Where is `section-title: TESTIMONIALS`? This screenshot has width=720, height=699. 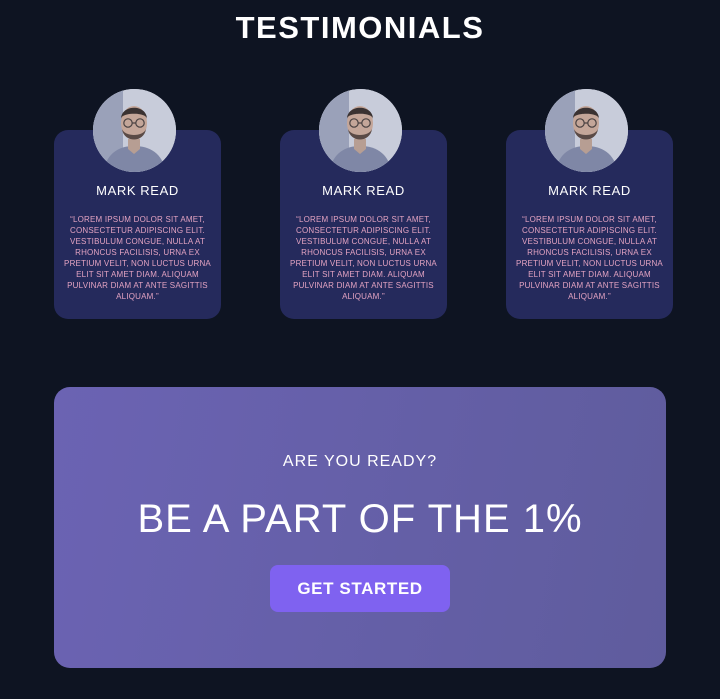
section-title: TESTIMONIALS is located at coordinates (360, 27).